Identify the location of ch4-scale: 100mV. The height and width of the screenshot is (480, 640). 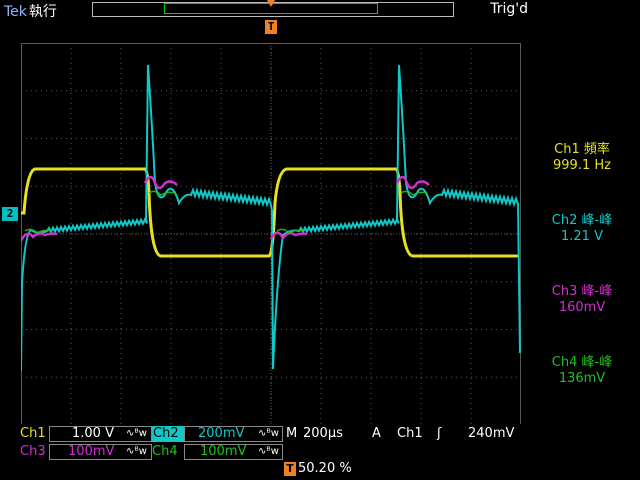
(223, 451).